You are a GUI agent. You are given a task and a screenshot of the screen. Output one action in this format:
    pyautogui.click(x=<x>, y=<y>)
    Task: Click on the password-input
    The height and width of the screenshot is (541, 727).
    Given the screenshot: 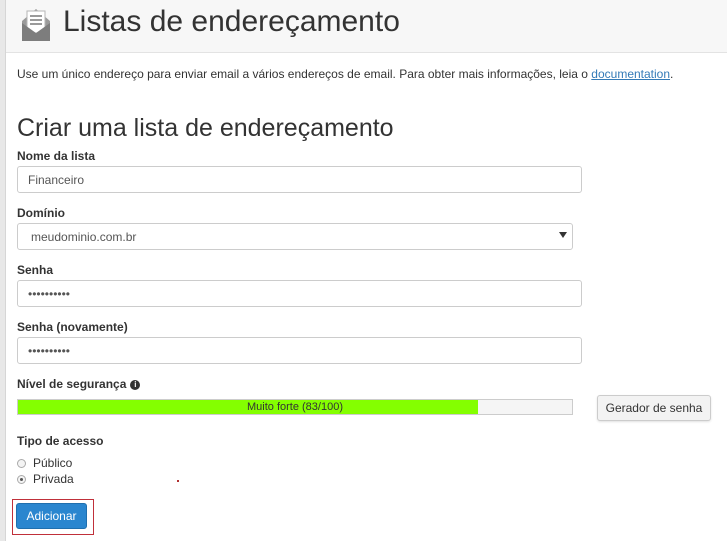 What is the action you would take?
    pyautogui.click(x=299, y=293)
    